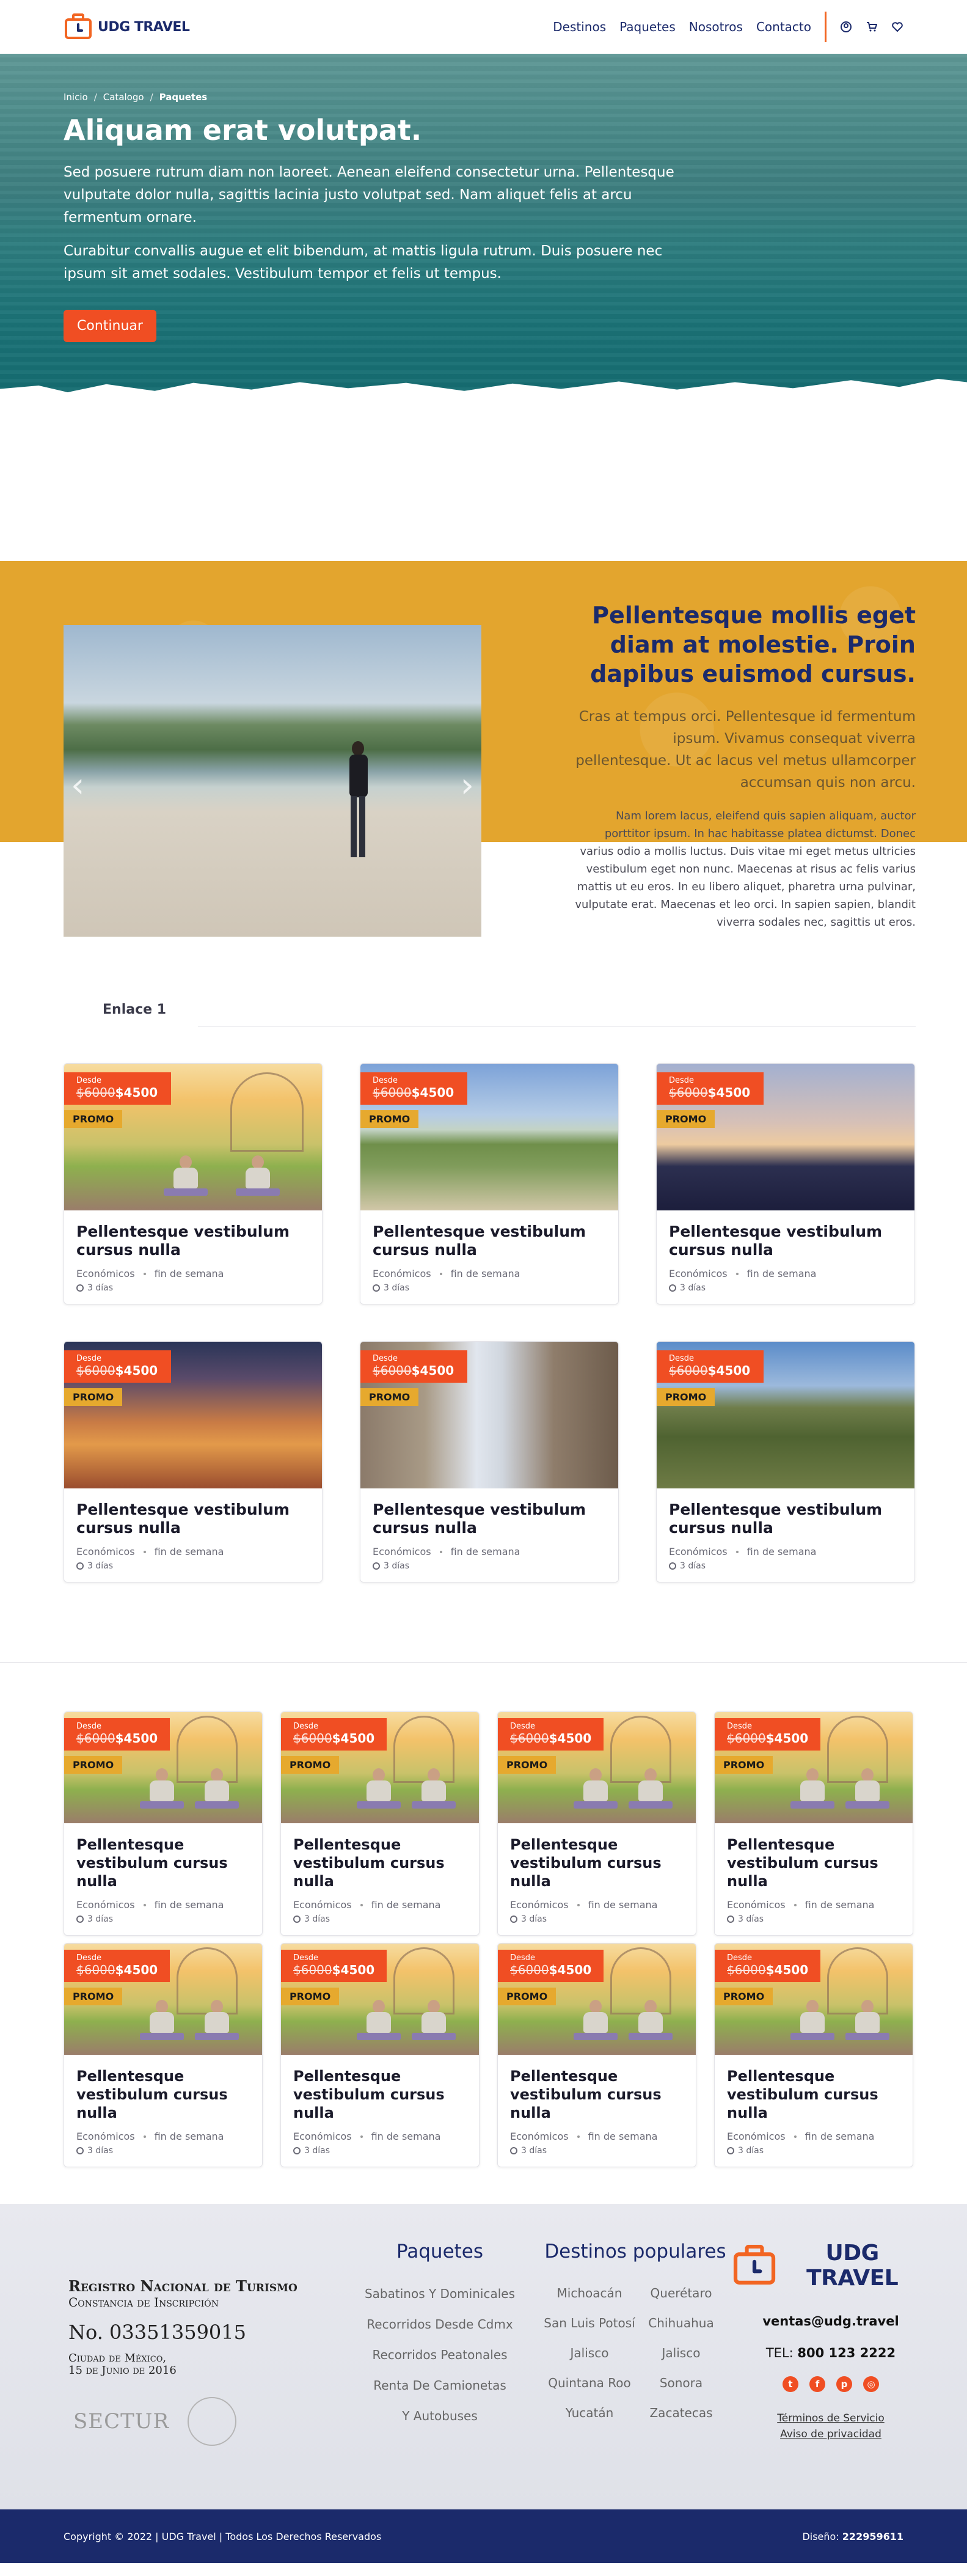  I want to click on facebook-icon: f, so click(817, 2384).